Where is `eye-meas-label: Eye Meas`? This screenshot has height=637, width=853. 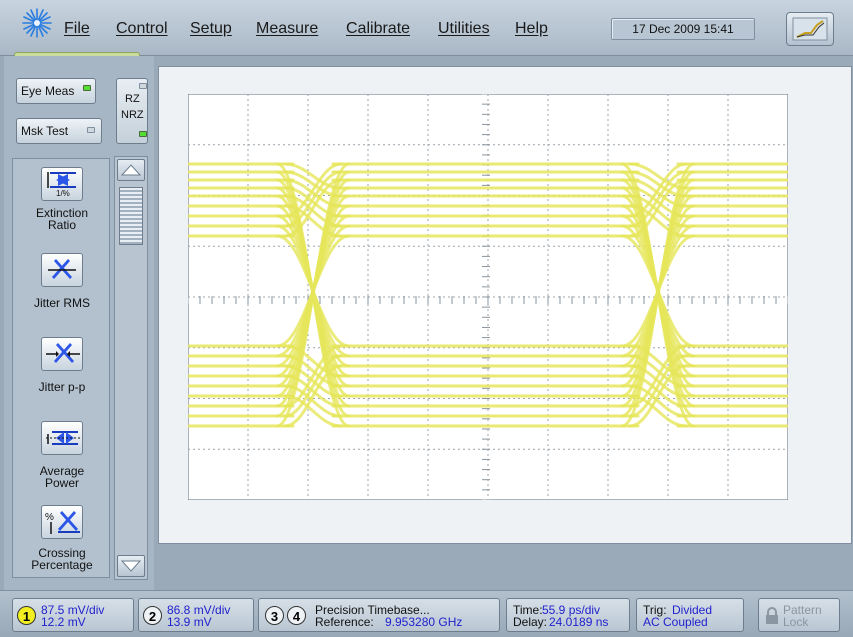 eye-meas-label: Eye Meas is located at coordinates (48, 91).